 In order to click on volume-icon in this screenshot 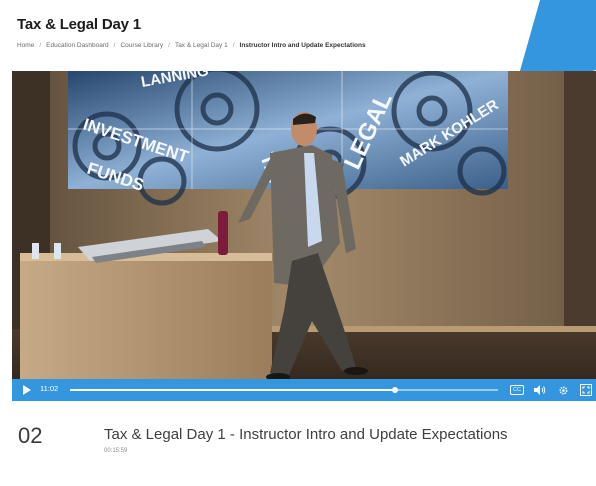, I will do `click(540, 390)`.